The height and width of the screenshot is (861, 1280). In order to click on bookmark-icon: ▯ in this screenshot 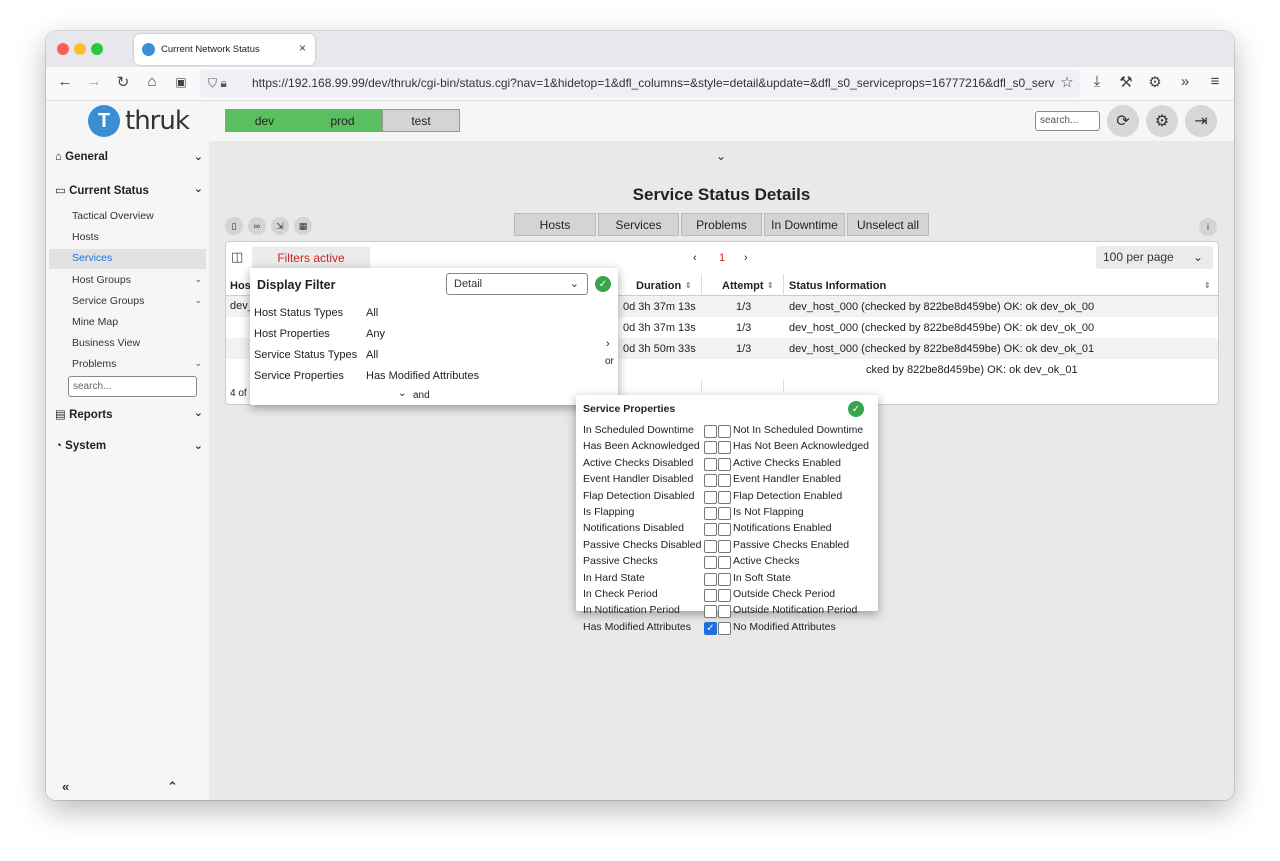, I will do `click(234, 226)`.